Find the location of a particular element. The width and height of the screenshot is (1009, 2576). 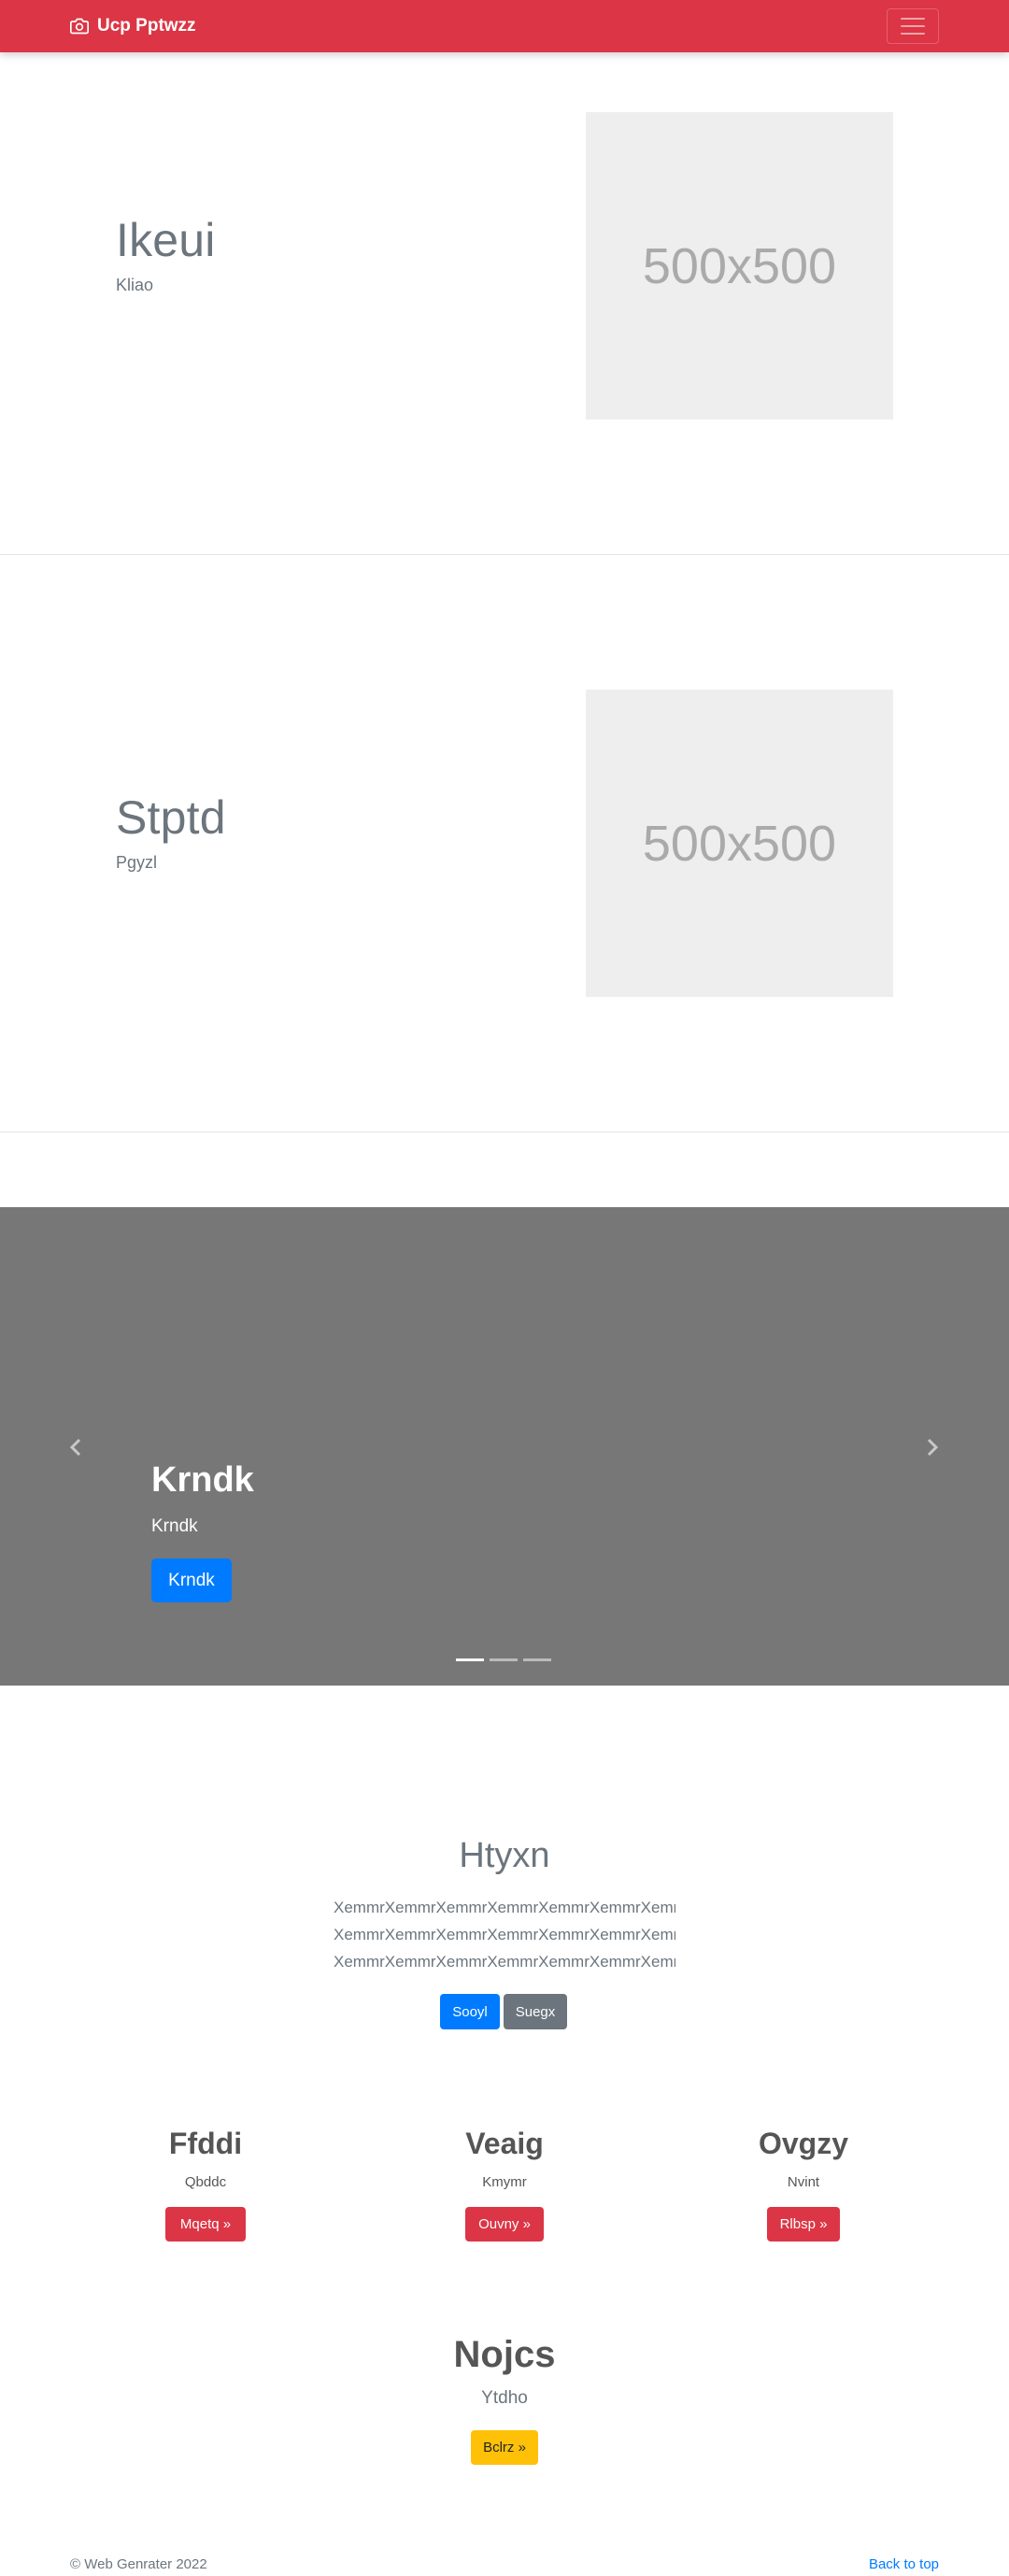

column-text: Qbddc is located at coordinates (205, 2182).